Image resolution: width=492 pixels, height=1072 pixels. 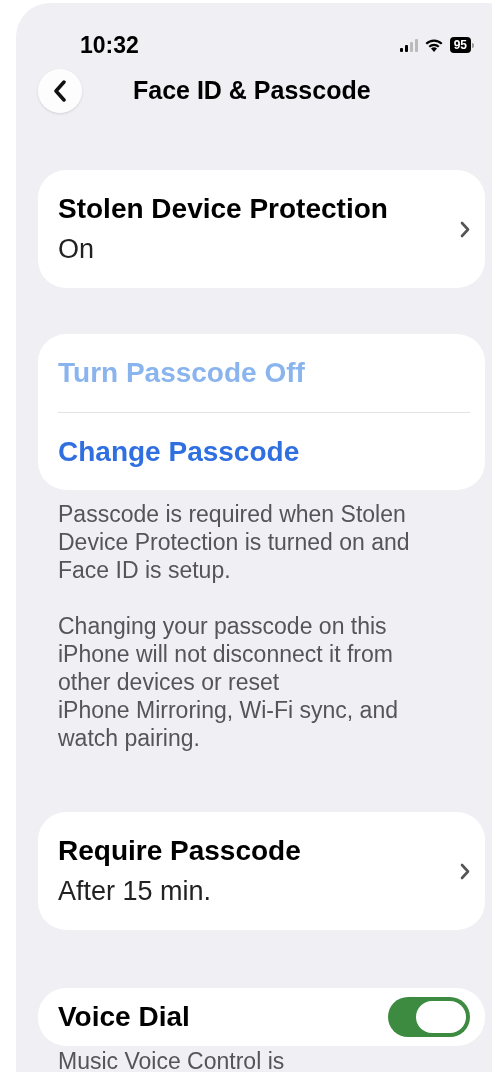 I want to click on wifi-icon, so click(x=433, y=45).